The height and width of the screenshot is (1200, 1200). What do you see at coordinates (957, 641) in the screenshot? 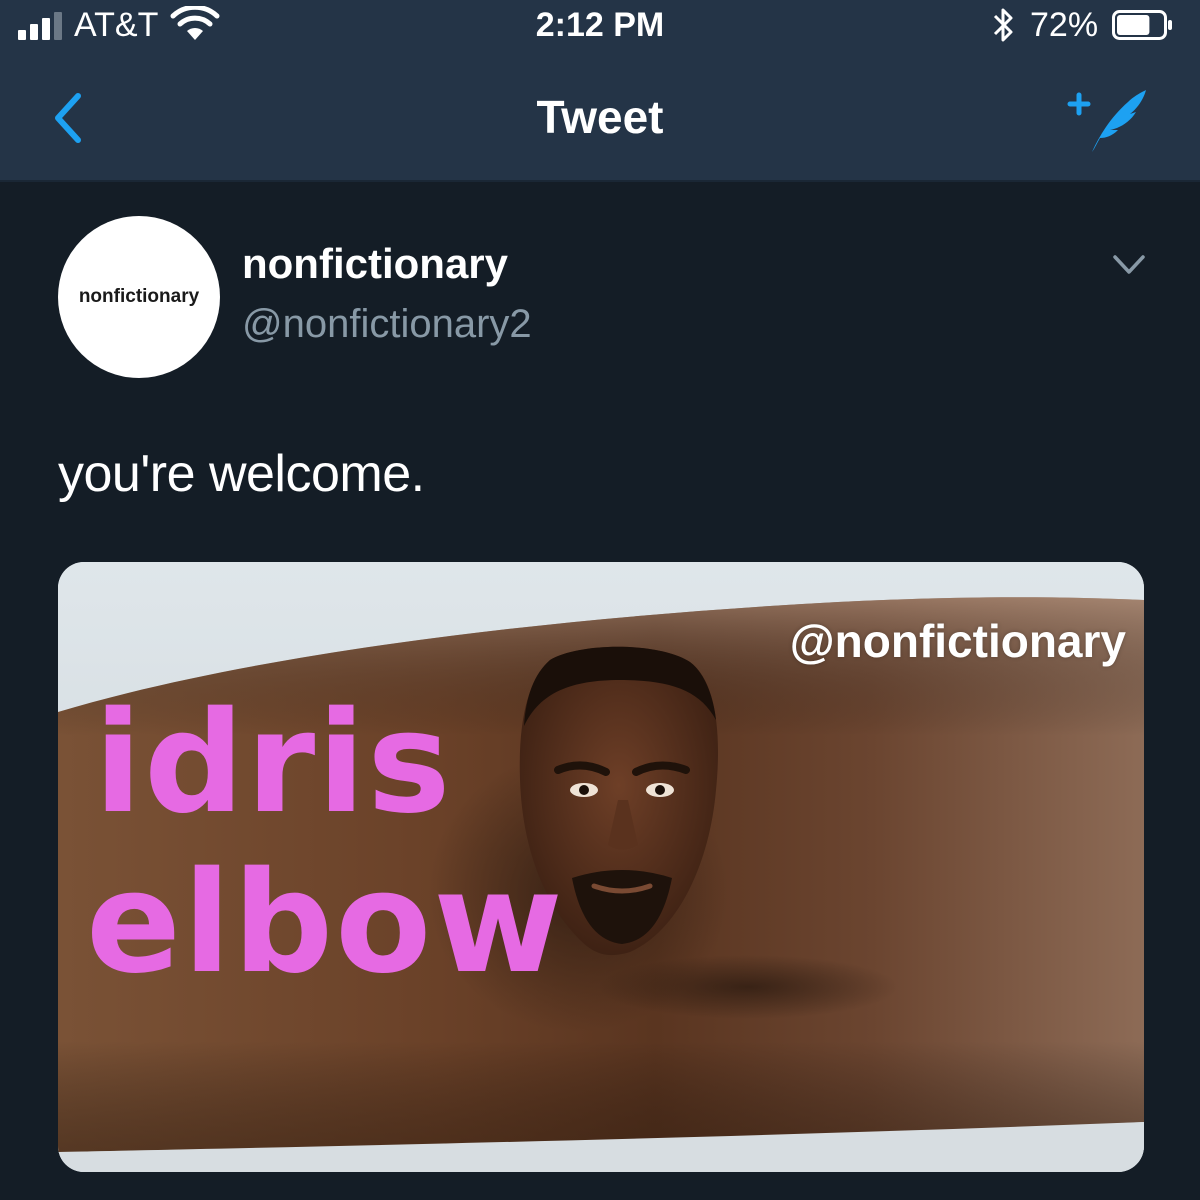
I see `image-watermark: @nonfictionary` at bounding box center [957, 641].